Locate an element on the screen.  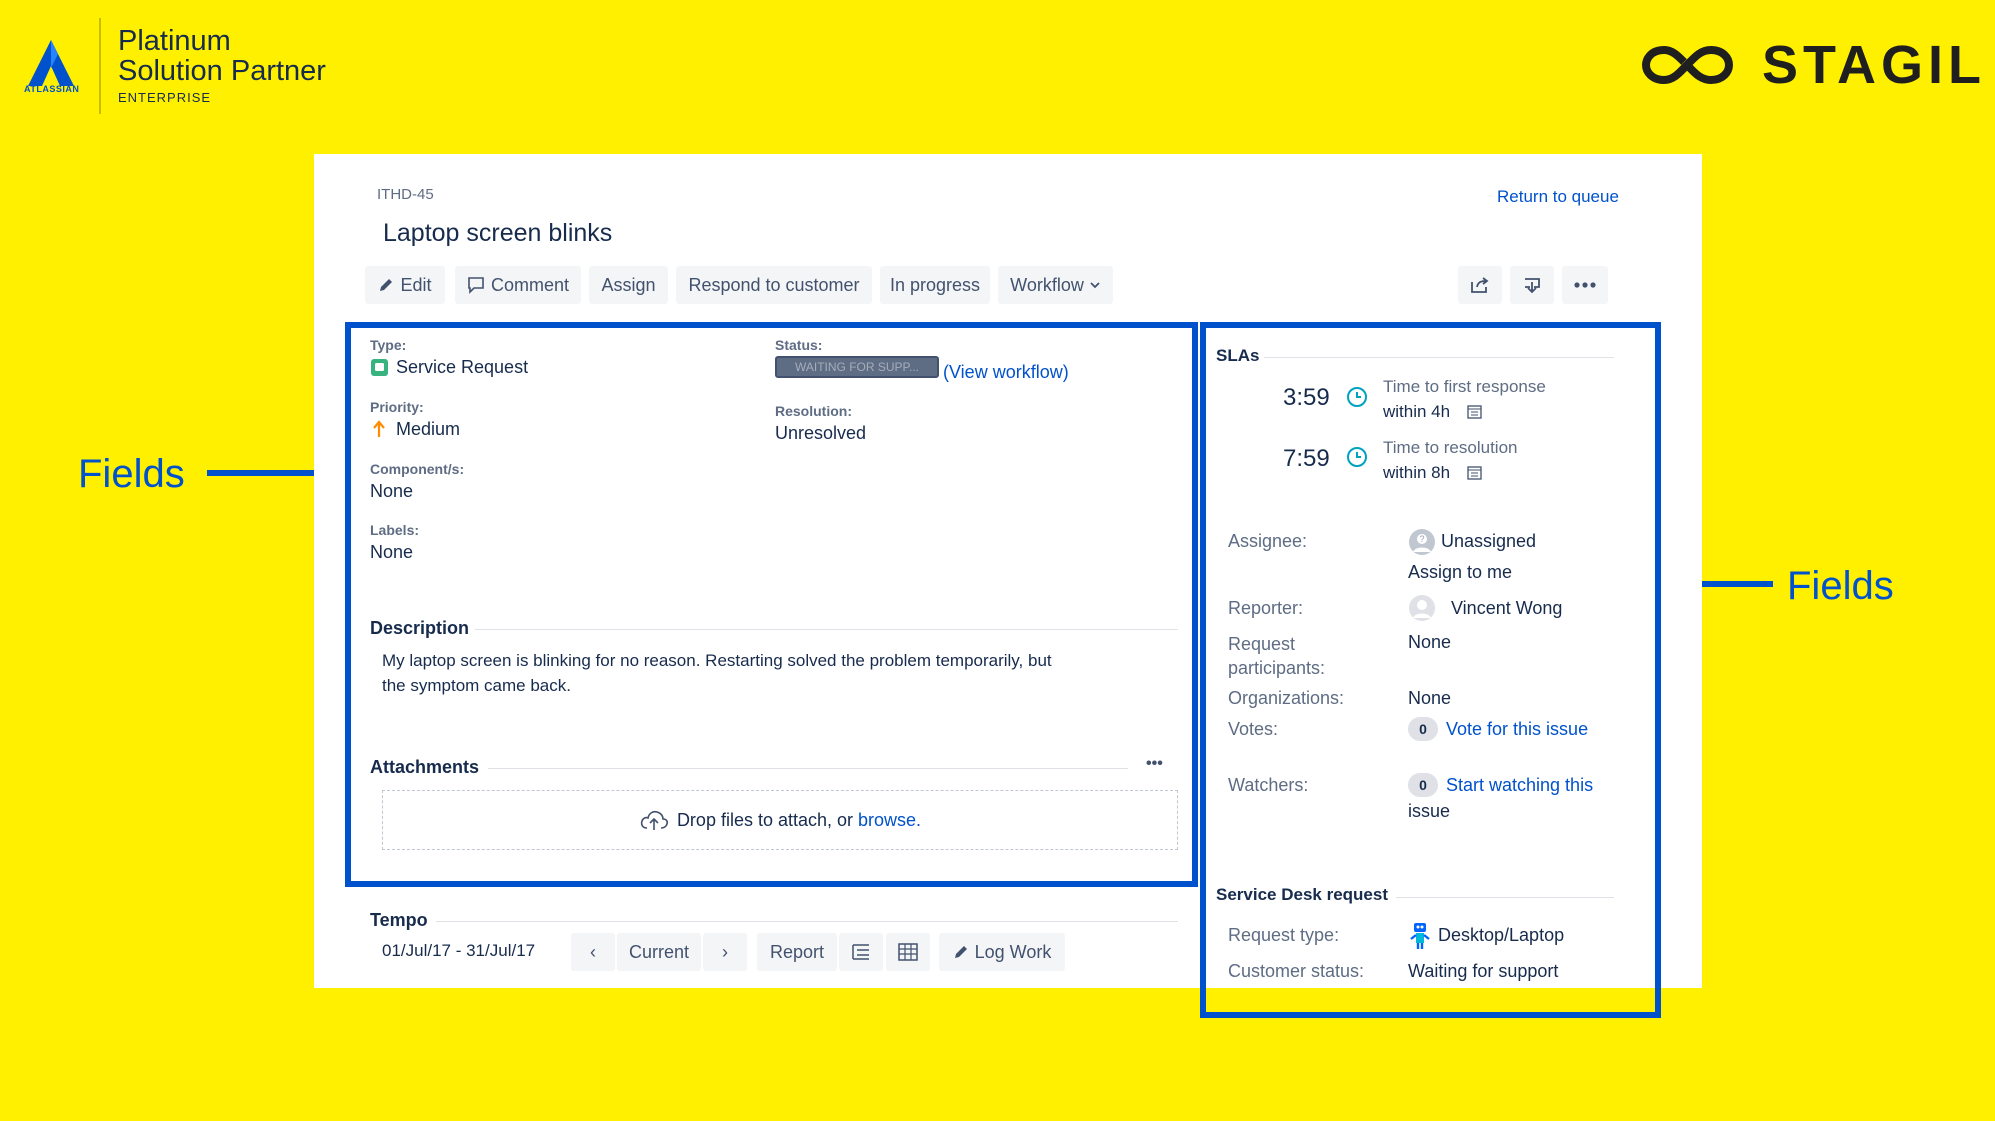
issue-key: ITHD-45 is located at coordinates (405, 194).